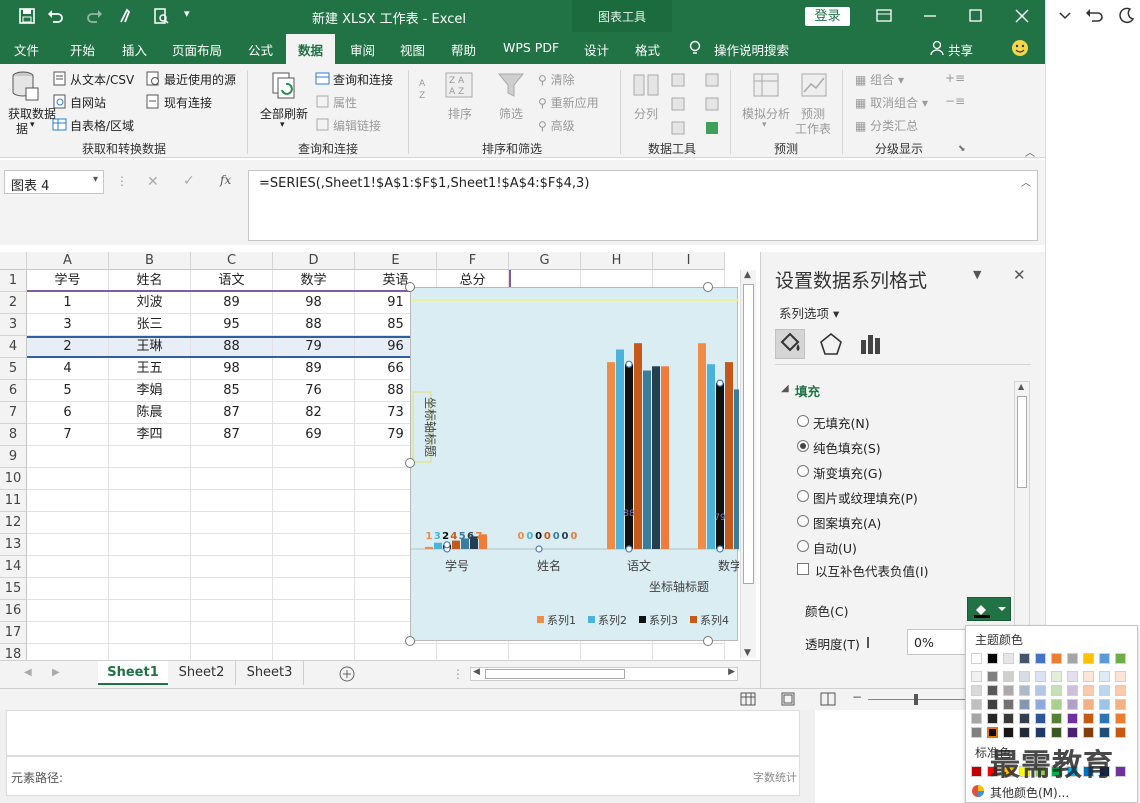  I want to click on dropdown-icon, so click(1065, 15).